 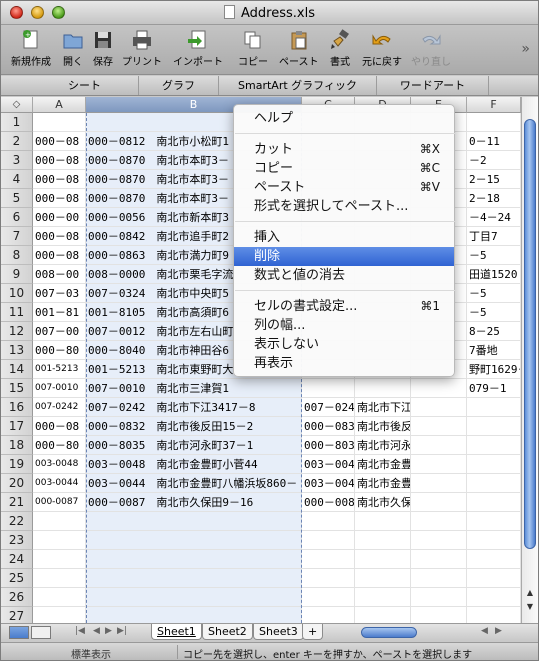 What do you see at coordinates (59, 312) in the screenshot?
I see `cell-a11: 001－81` at bounding box center [59, 312].